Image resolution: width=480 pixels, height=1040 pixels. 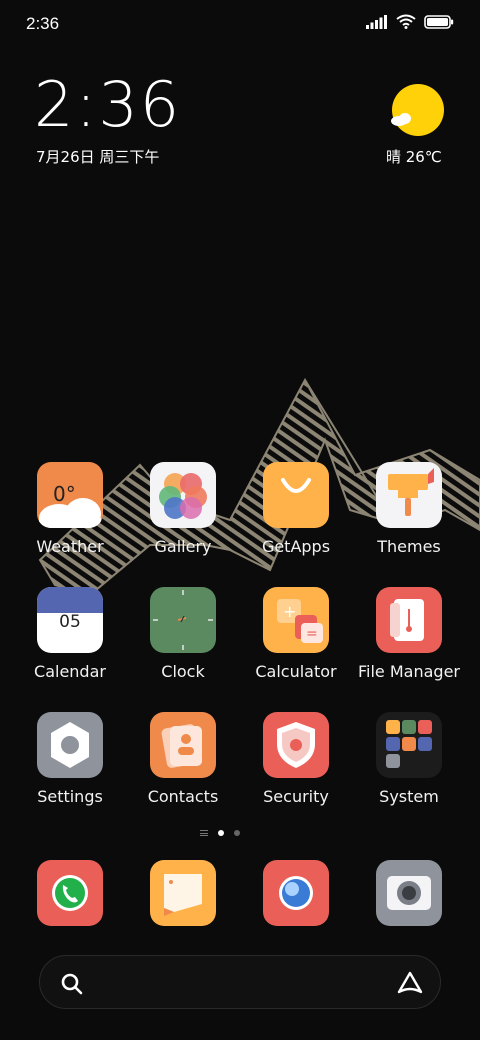 I want to click on app-security: Security, so click(x=296, y=759).